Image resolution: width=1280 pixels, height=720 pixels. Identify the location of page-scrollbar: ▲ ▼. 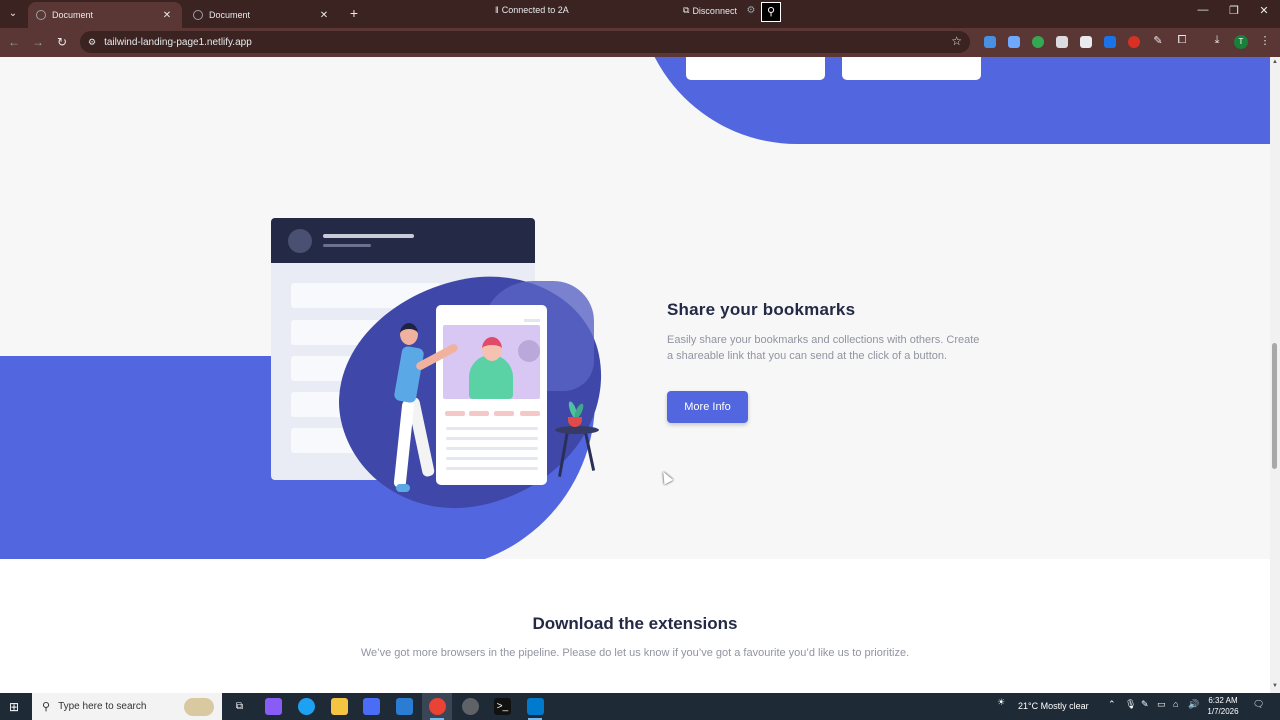
(1275, 375).